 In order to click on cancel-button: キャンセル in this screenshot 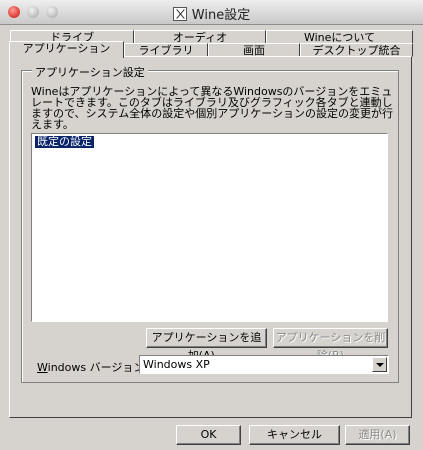, I will do `click(294, 435)`.